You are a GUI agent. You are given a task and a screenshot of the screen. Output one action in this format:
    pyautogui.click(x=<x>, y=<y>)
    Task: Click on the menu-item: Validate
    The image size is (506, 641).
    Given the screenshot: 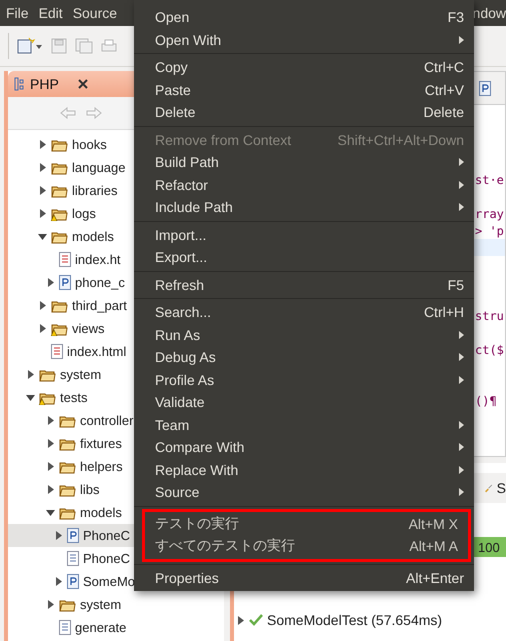 What is the action you would take?
    pyautogui.click(x=304, y=402)
    